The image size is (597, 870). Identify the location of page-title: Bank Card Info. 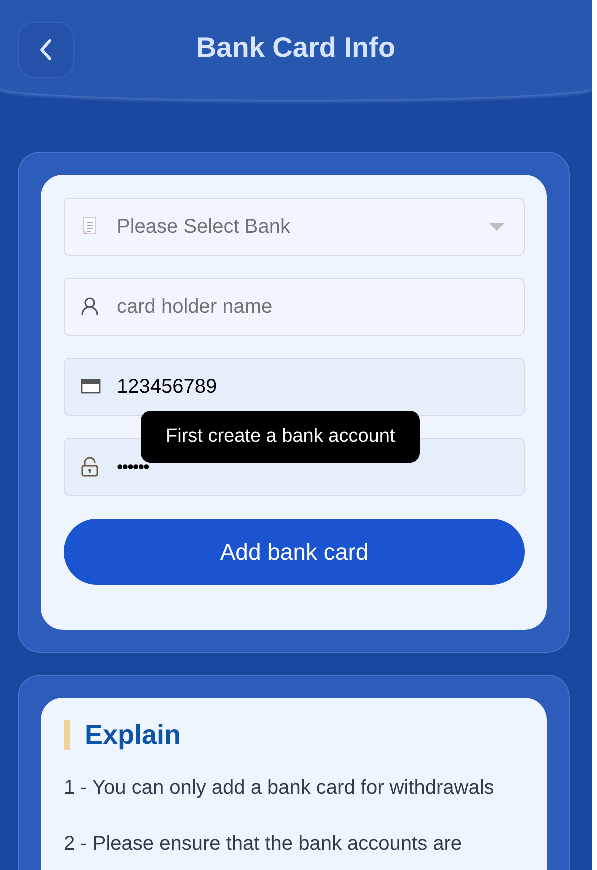
(296, 48).